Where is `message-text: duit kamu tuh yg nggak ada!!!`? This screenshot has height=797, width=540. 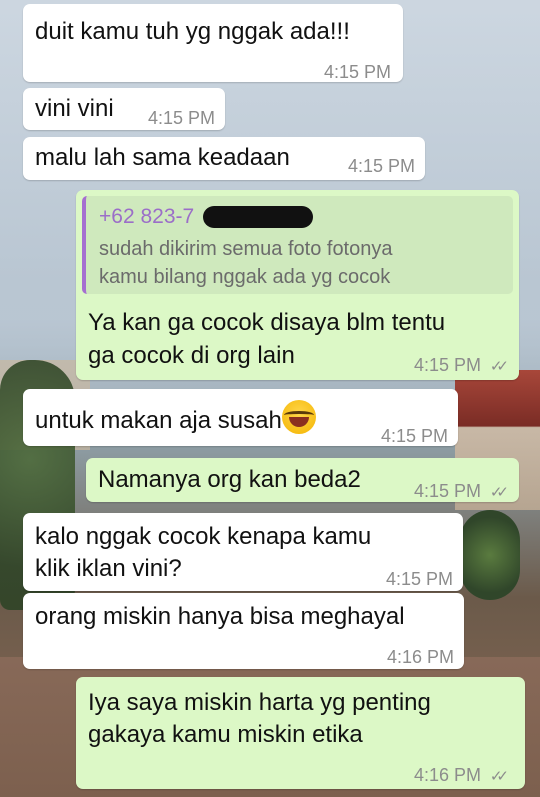
message-text: duit kamu tuh yg nggak ada!!! is located at coordinates (192, 31).